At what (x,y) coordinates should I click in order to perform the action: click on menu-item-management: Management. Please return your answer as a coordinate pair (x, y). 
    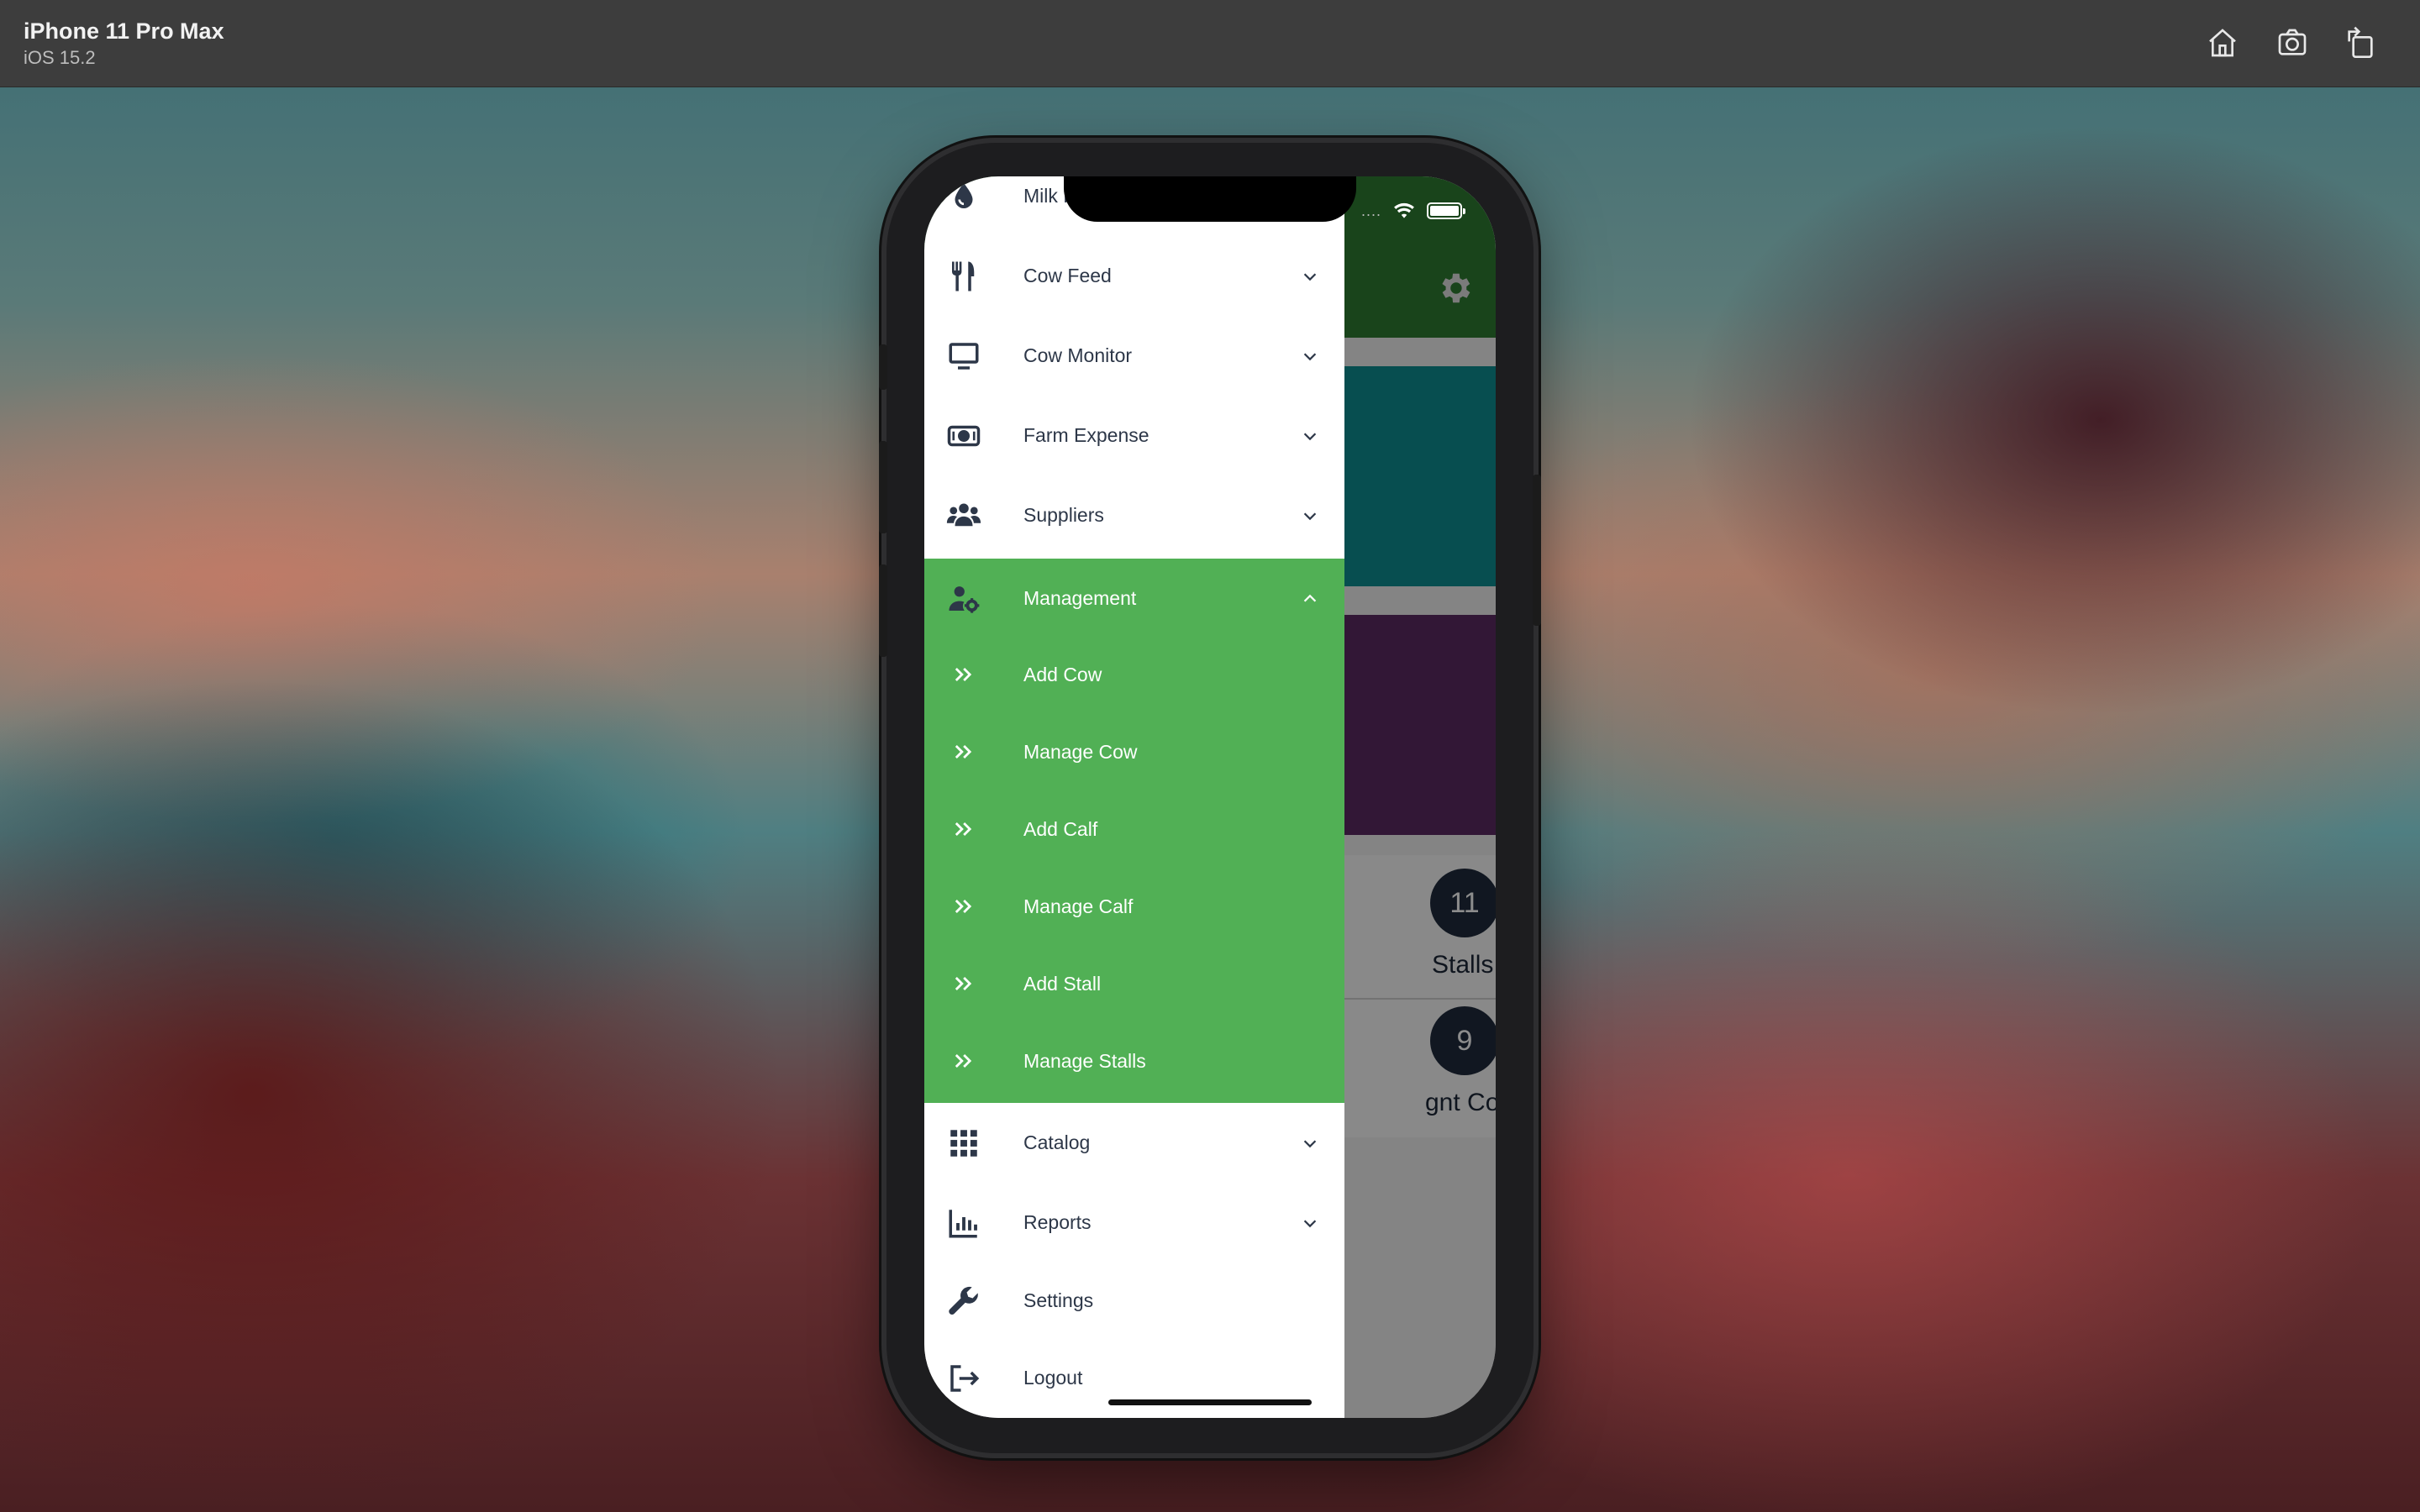
    Looking at the image, I should click on (1134, 598).